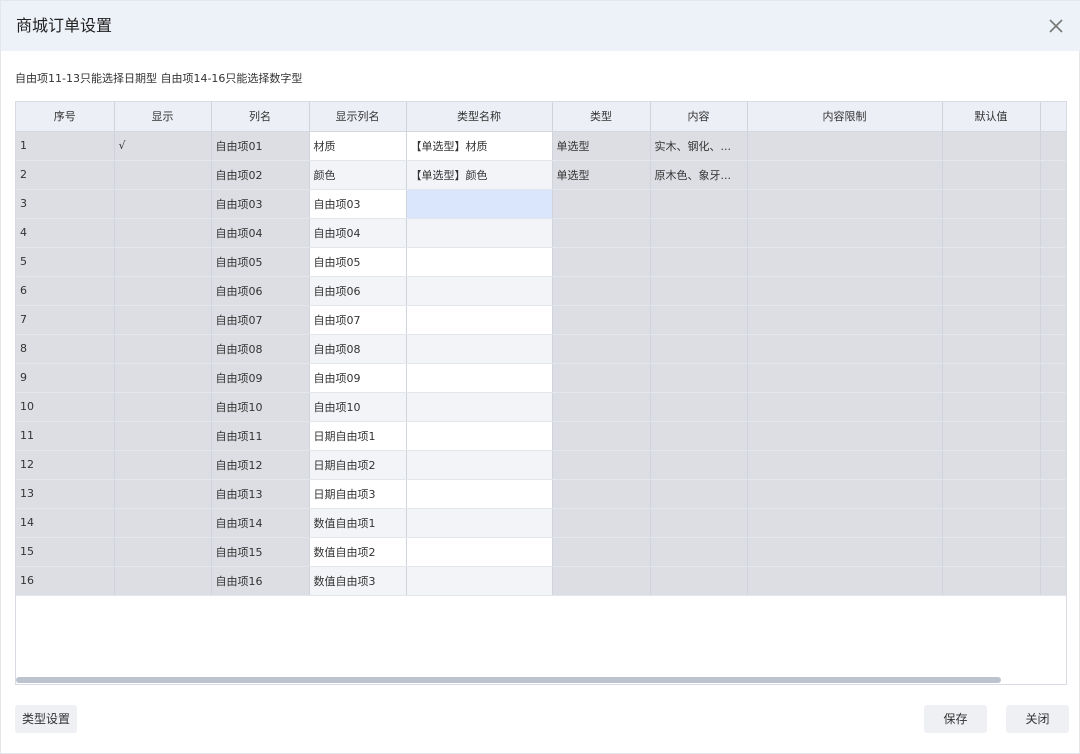 This screenshot has width=1080, height=754. I want to click on table-row: 5 自由项05 自由项05, so click(541, 262).